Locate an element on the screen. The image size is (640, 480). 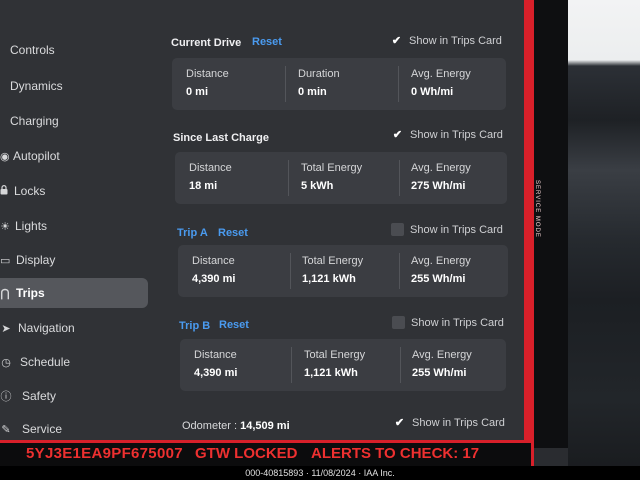
navigation-icon: ➤ is located at coordinates (6, 328).